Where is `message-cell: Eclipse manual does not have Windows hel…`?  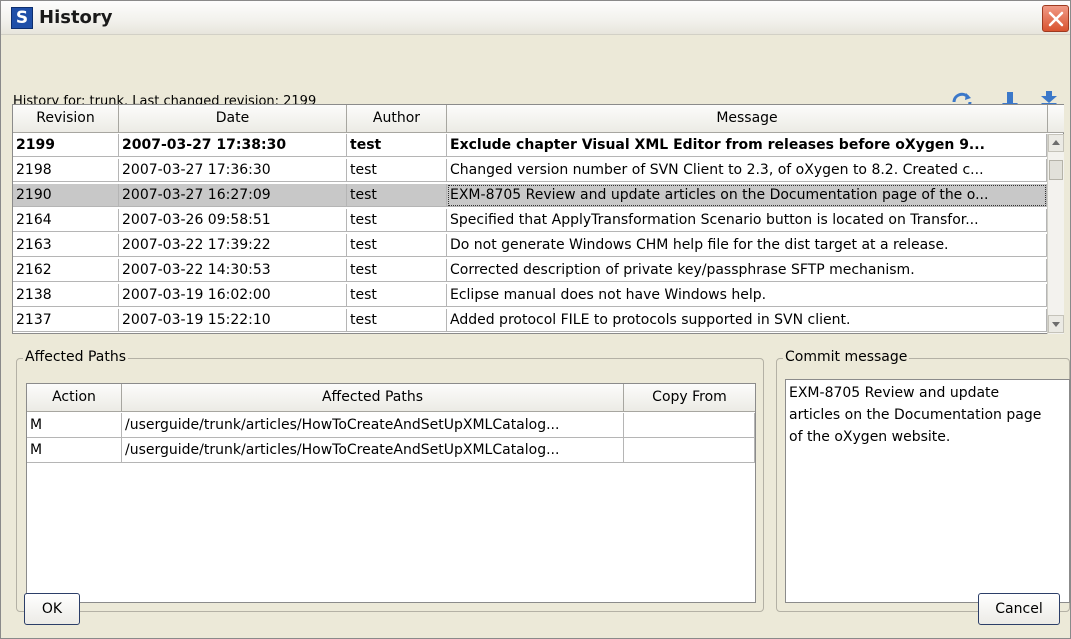 message-cell: Eclipse manual does not have Windows hel… is located at coordinates (747, 295).